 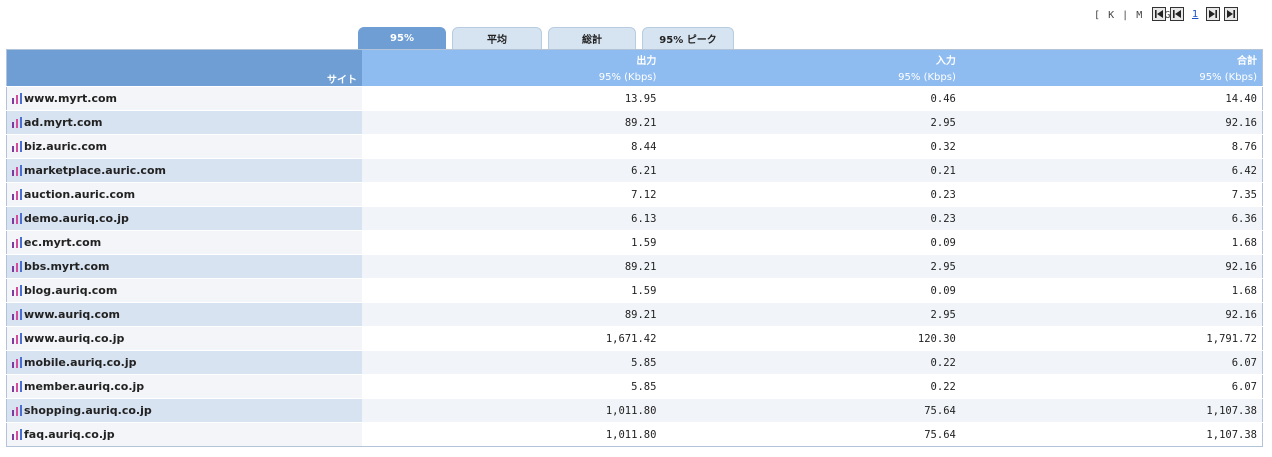 What do you see at coordinates (512, 146) in the screenshot?
I see `output-value: 8.44` at bounding box center [512, 146].